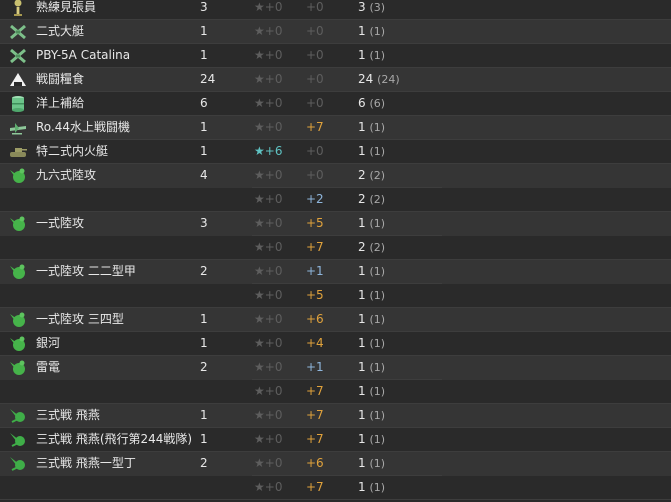 Image resolution: width=671 pixels, height=502 pixels. I want to click on table-row: 一式陸攻 三四型 1 ★+0 +6 1 (1), so click(335, 320).